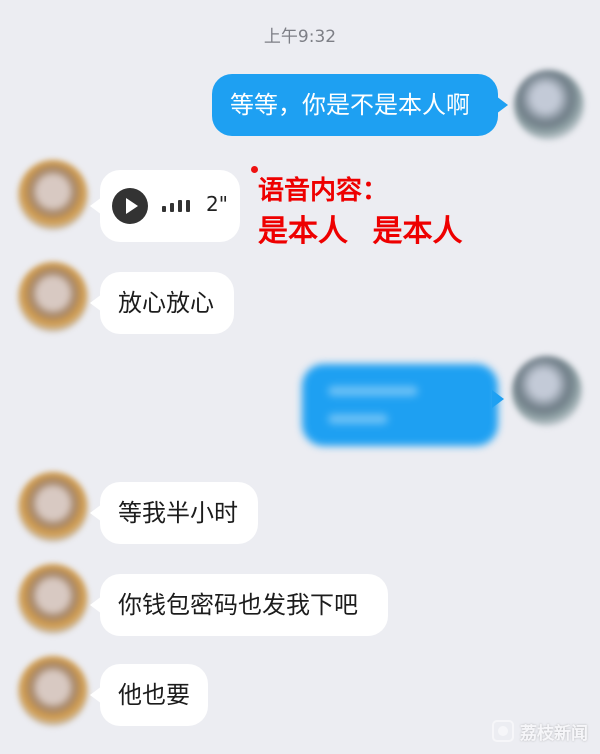  I want to click on voice-message-bubble: 2", so click(165, 206).